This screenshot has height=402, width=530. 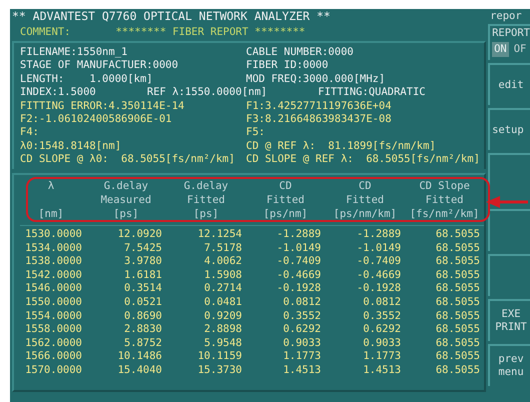 I want to click on table-cell-text: 1550.0000, so click(x=53, y=303).